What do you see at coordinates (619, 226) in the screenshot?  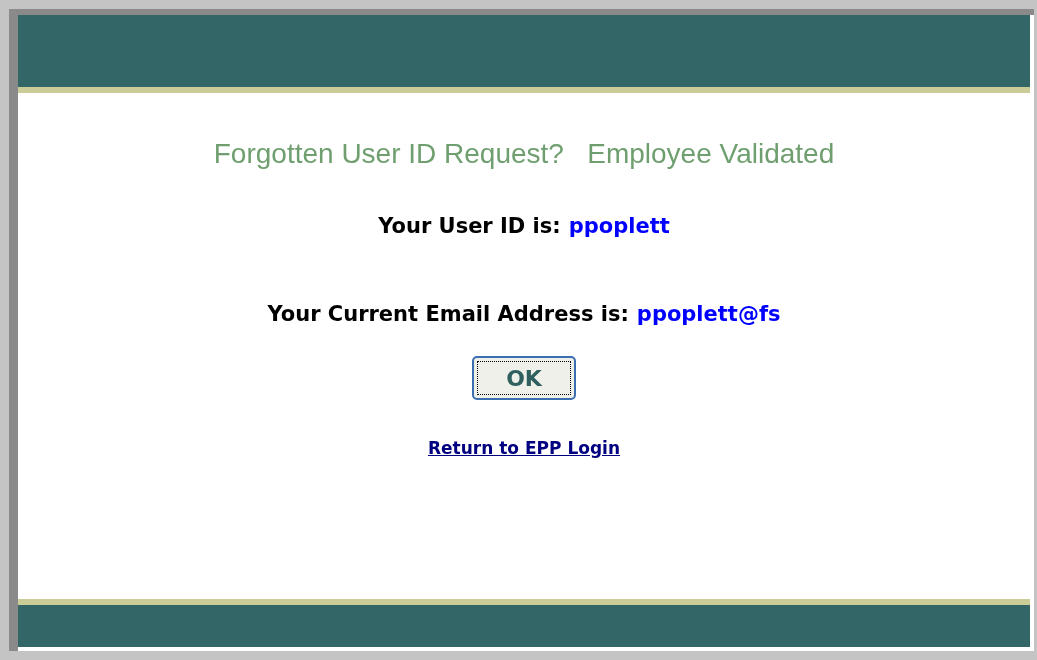 I see `user-id-value: ppoplett` at bounding box center [619, 226].